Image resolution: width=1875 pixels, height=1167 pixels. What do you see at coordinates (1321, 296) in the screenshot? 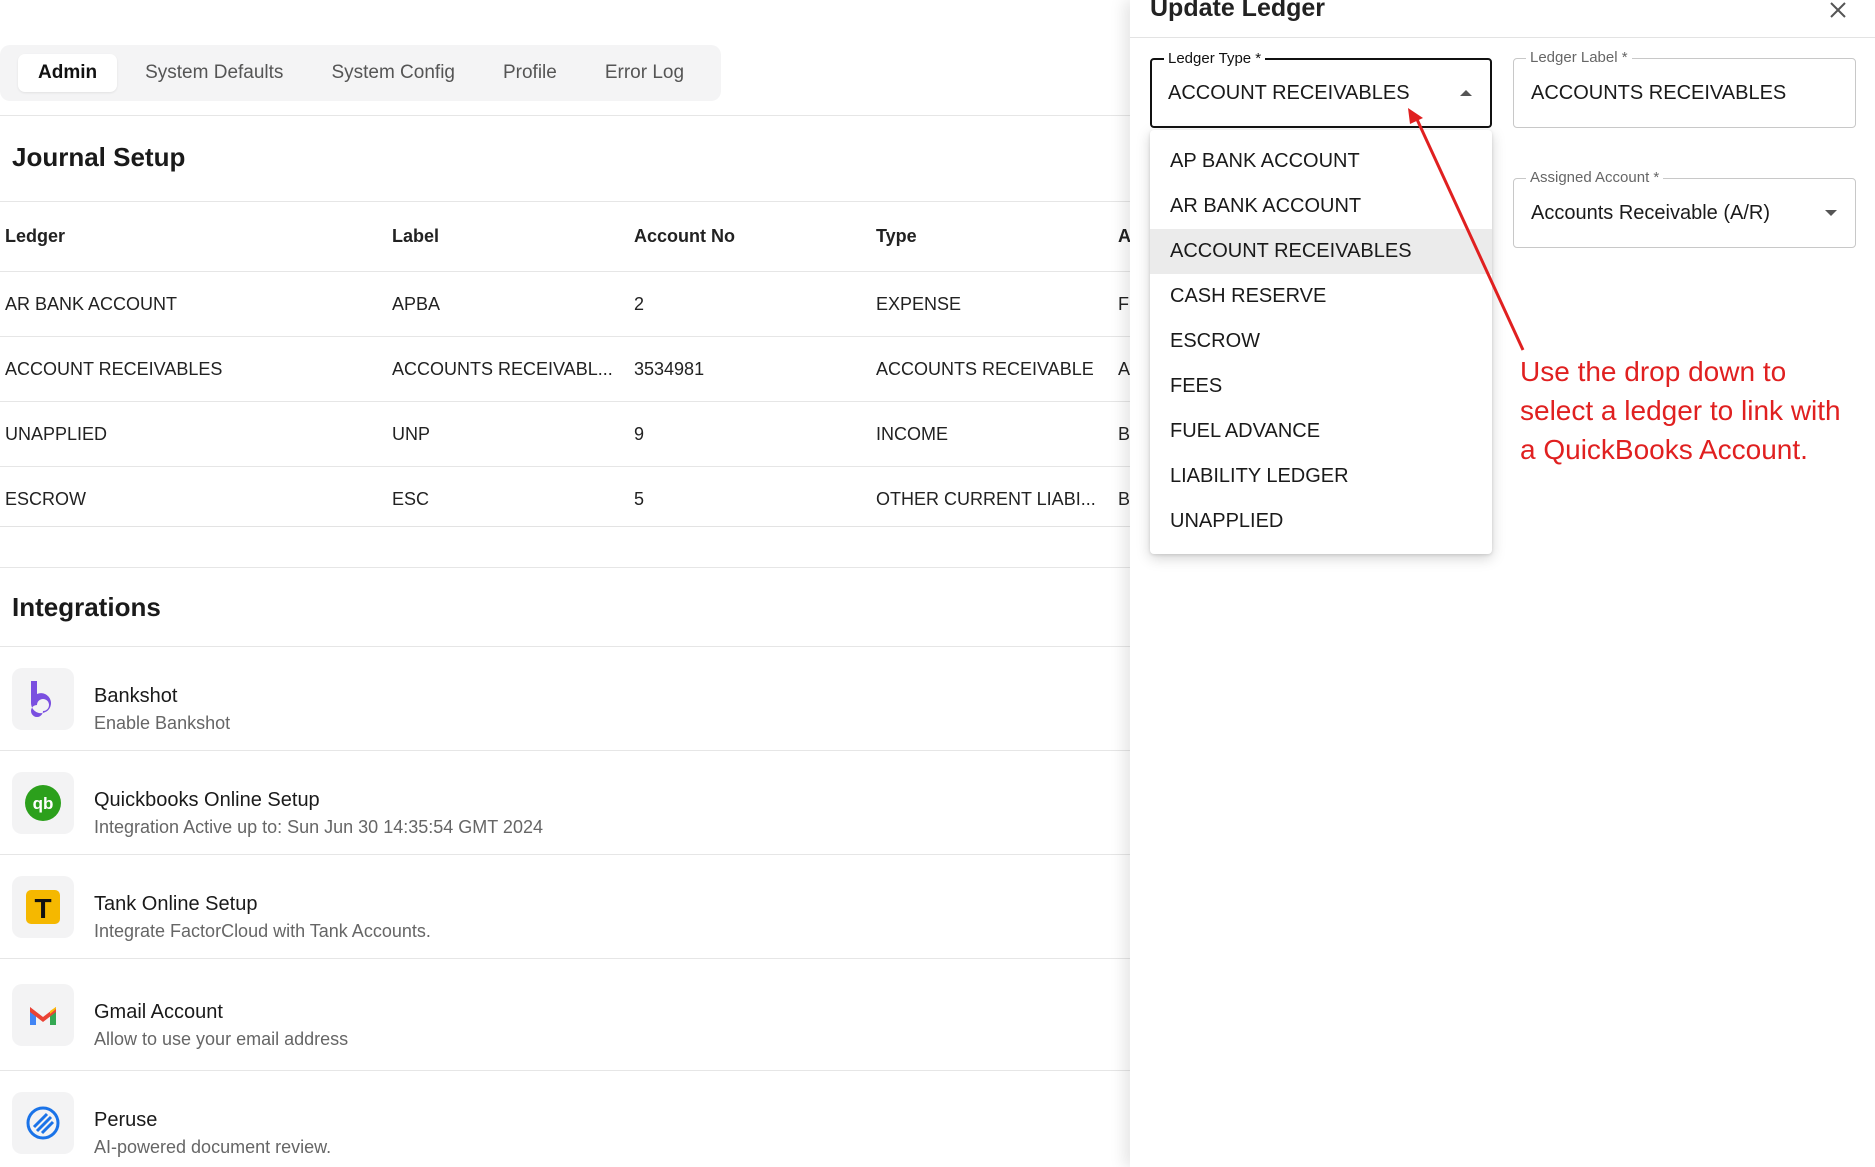
I see `menu-item: CASH RESERVE` at bounding box center [1321, 296].